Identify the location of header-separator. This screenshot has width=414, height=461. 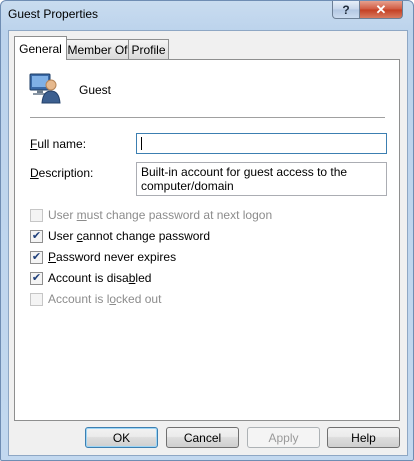
(207, 117).